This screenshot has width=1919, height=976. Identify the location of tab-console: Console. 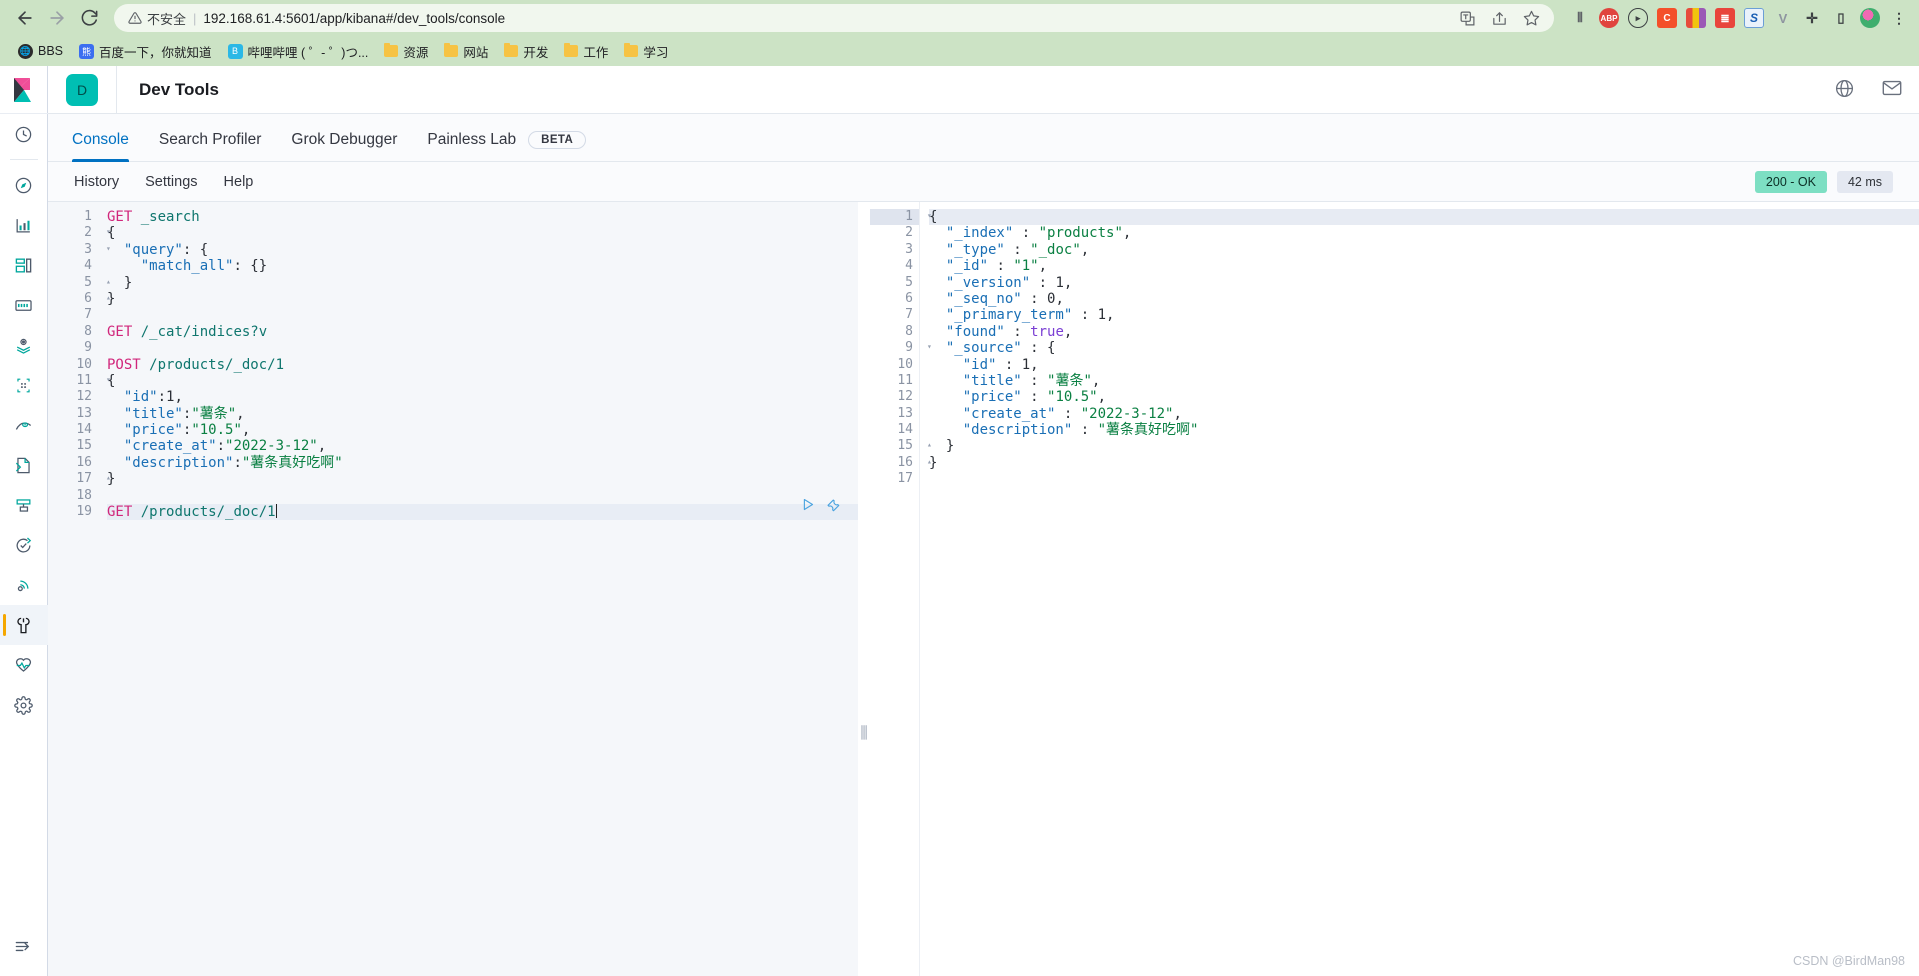
(100, 146).